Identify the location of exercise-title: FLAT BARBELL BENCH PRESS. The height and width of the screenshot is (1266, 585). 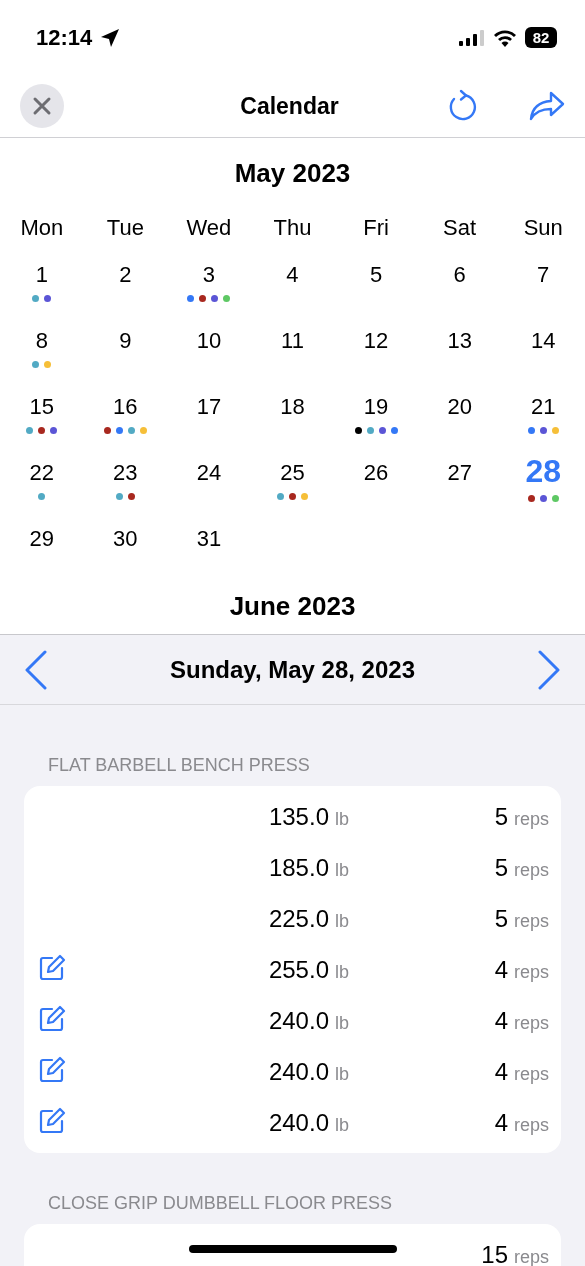
(179, 766).